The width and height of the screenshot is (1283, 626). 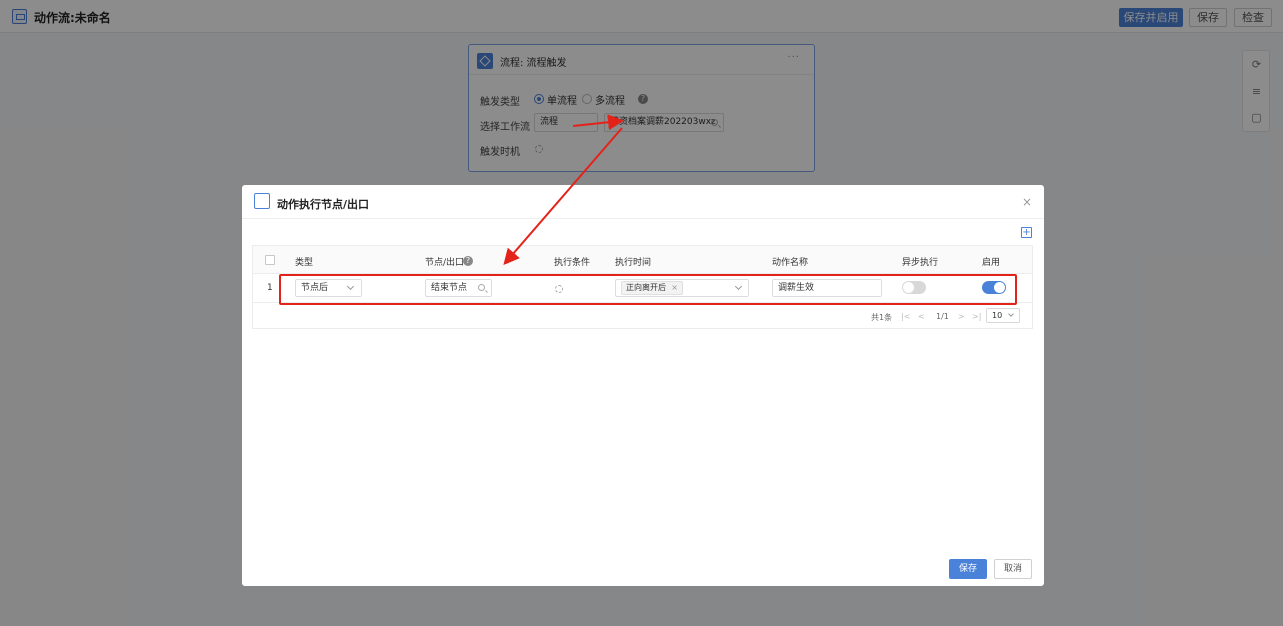 What do you see at coordinates (598, 122) in the screenshot?
I see `annotation-arrow-right` at bounding box center [598, 122].